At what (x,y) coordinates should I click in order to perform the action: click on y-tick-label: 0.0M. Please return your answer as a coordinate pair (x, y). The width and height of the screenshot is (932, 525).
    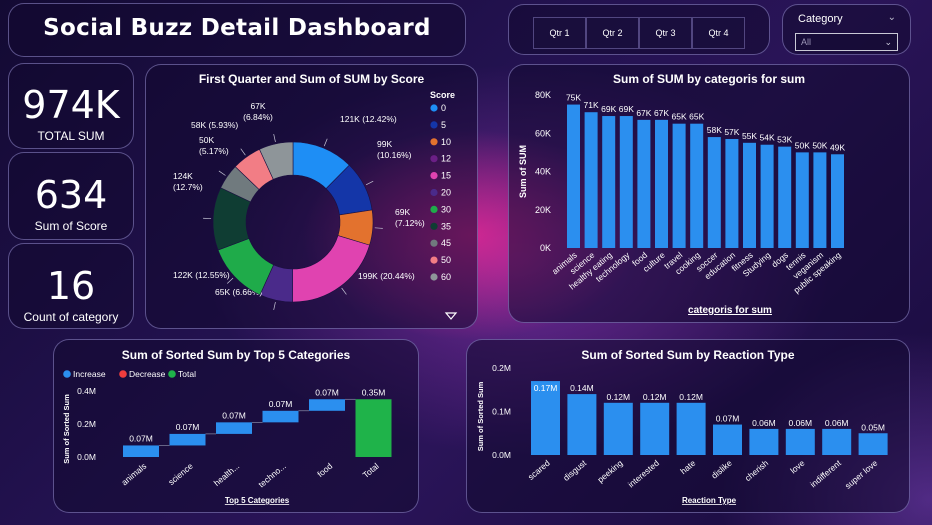
    Looking at the image, I should click on (86, 457).